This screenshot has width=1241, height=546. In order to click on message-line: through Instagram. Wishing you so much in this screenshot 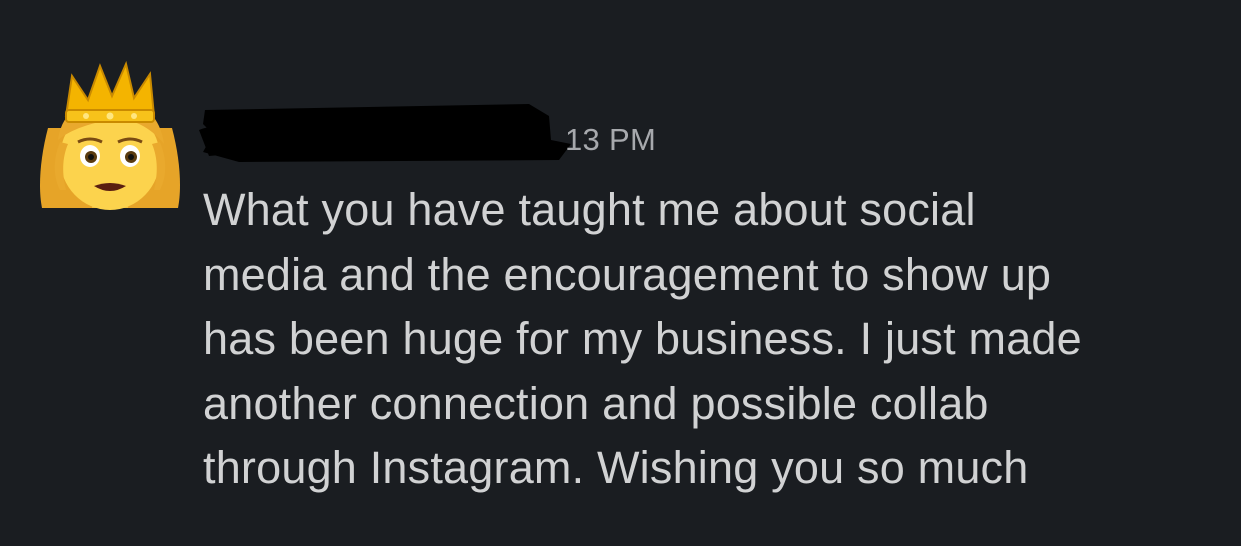, I will do `click(616, 467)`.